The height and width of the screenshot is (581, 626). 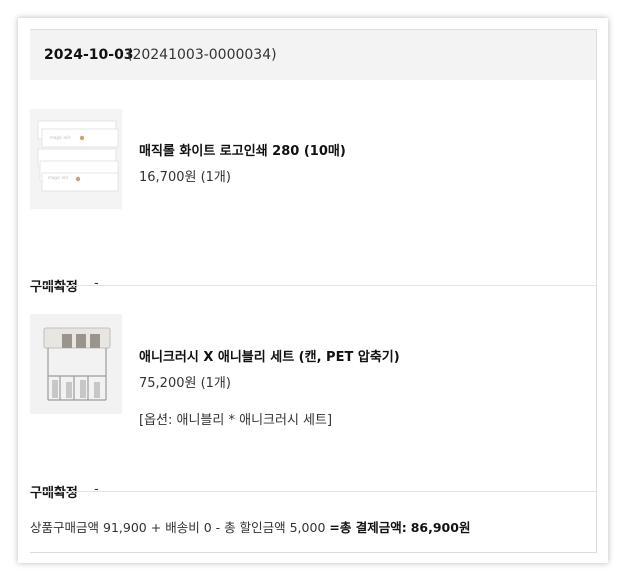 I want to click on discount-label: 총 할인금액, so click(x=255, y=527).